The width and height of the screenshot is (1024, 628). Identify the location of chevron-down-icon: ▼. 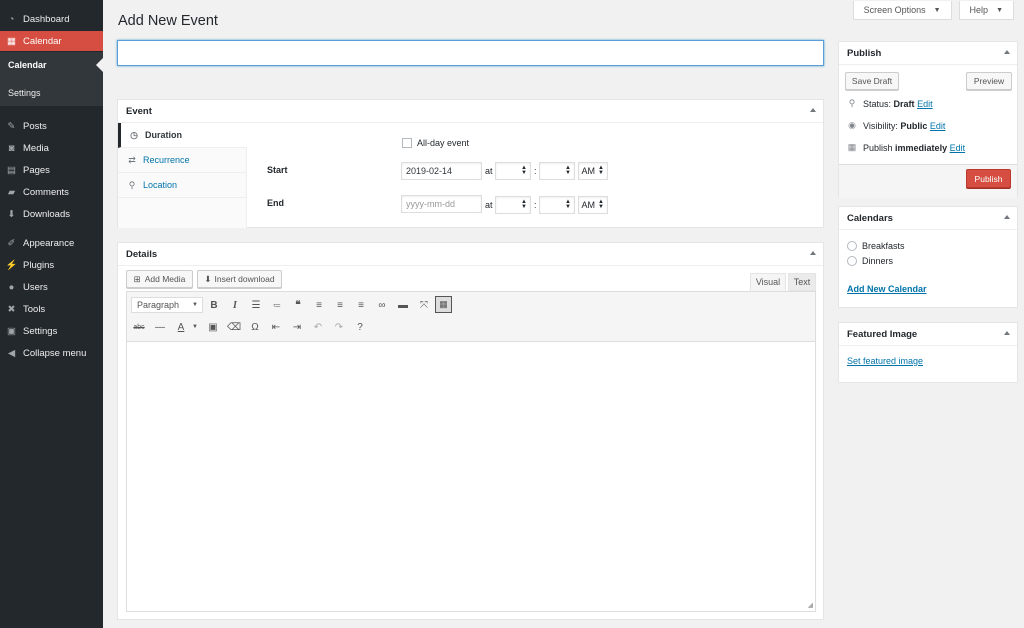
(195, 327).